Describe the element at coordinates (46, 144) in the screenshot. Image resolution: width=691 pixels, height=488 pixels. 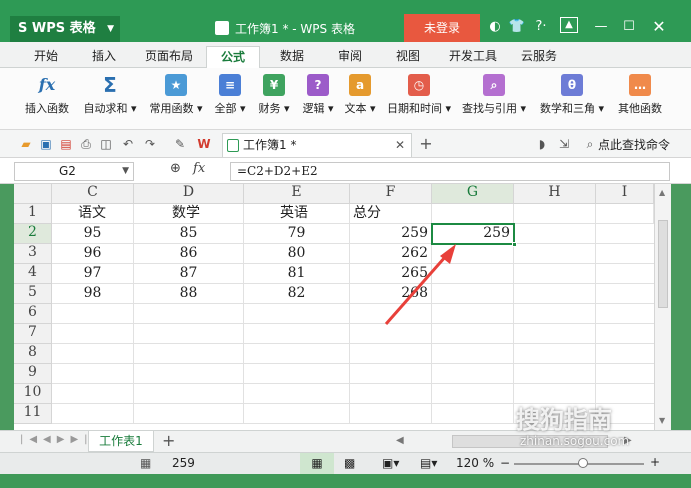
I see `save-icon: ▣` at that location.